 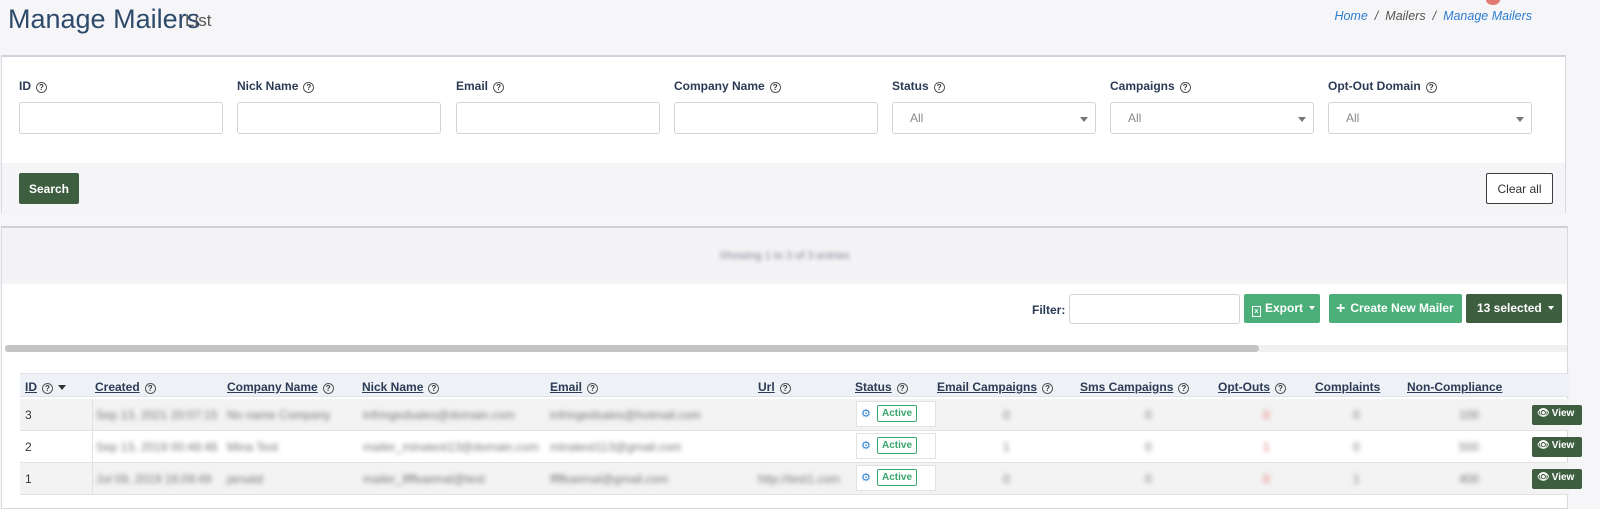 What do you see at coordinates (1312, 308) in the screenshot?
I see `caret-down-icon` at bounding box center [1312, 308].